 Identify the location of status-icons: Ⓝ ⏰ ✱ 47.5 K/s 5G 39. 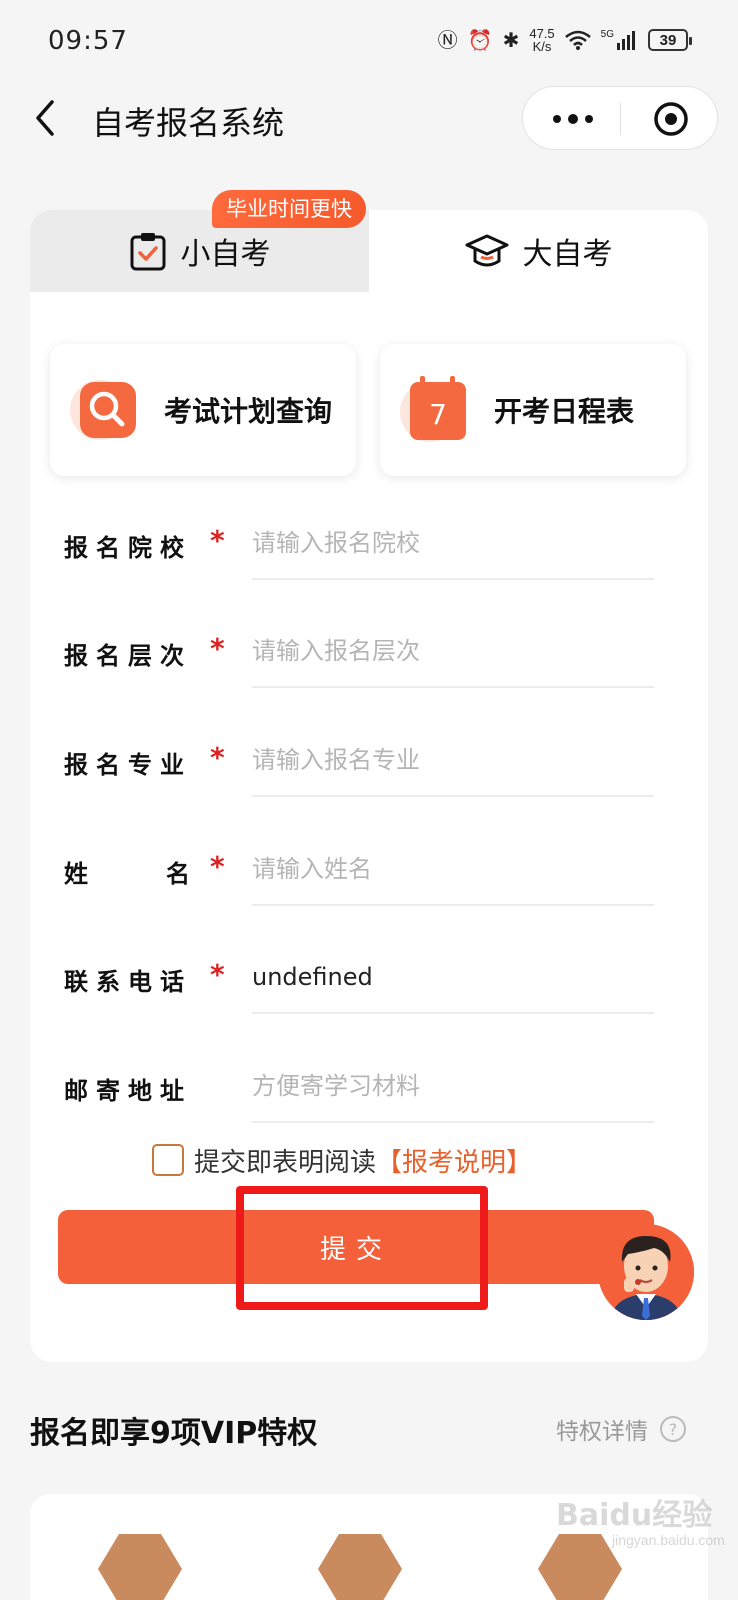
(564, 40).